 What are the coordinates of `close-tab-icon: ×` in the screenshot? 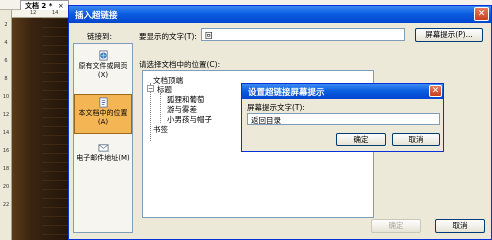 It's located at (61, 6).